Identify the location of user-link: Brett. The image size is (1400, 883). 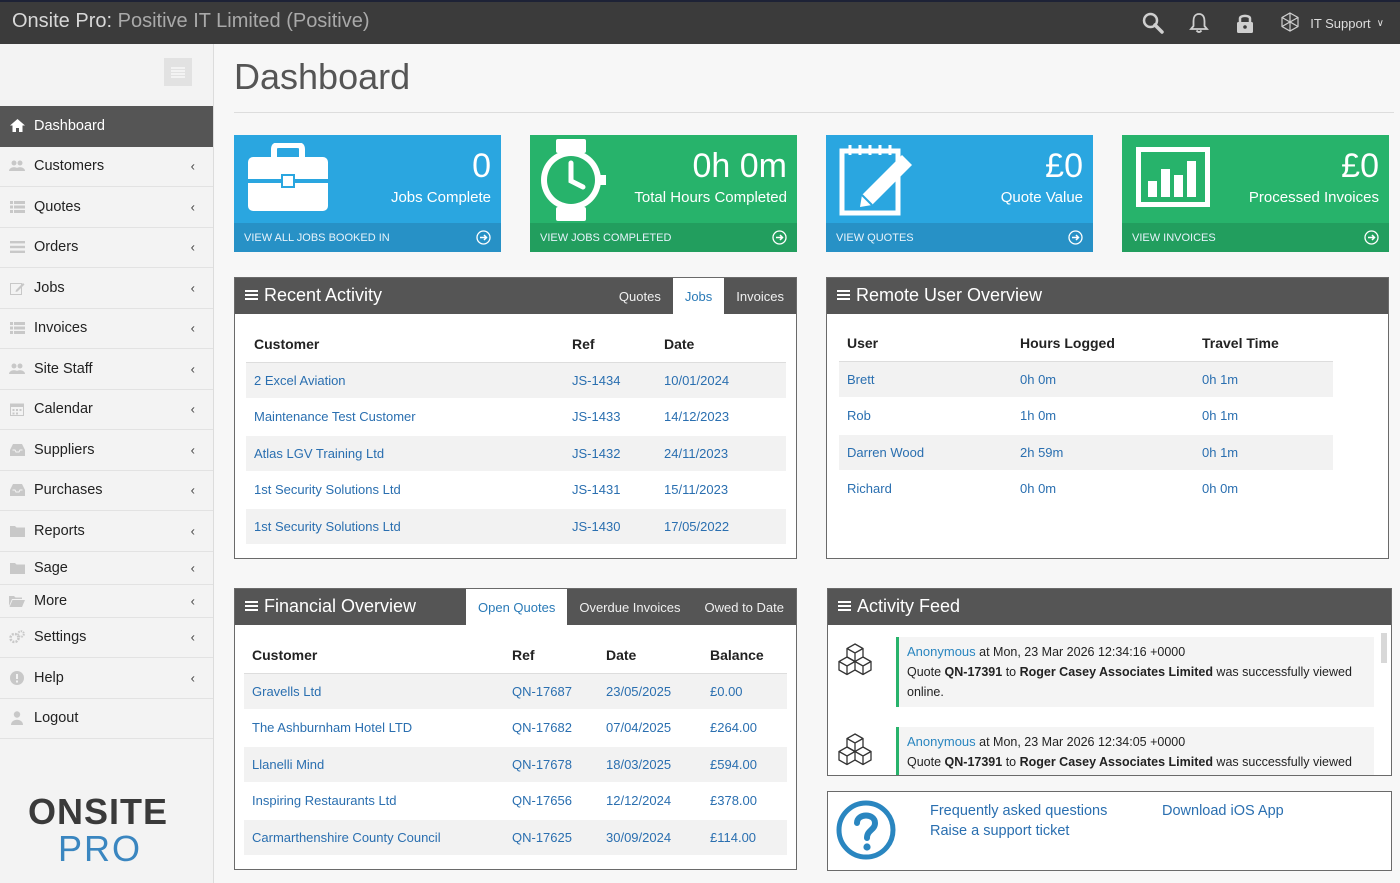
(925, 379).